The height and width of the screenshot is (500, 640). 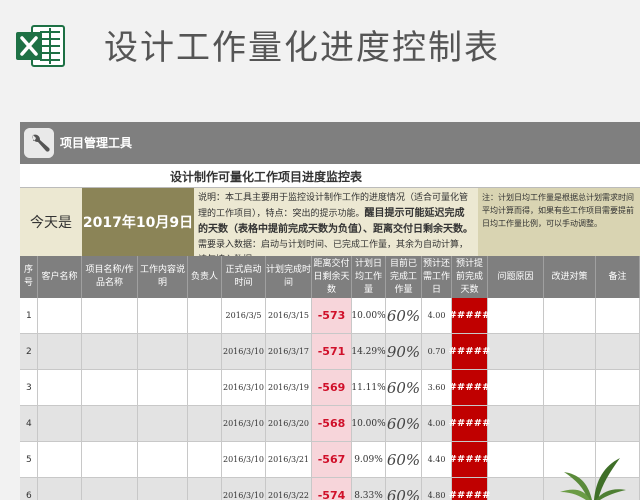 What do you see at coordinates (437, 352) in the screenshot?
I see `cell-need: 0.70` at bounding box center [437, 352].